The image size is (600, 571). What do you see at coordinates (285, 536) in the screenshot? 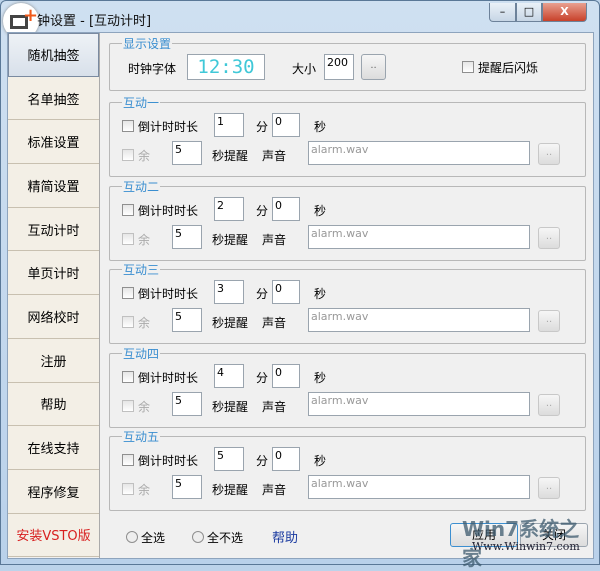
I see `help-link: 帮助` at bounding box center [285, 536].